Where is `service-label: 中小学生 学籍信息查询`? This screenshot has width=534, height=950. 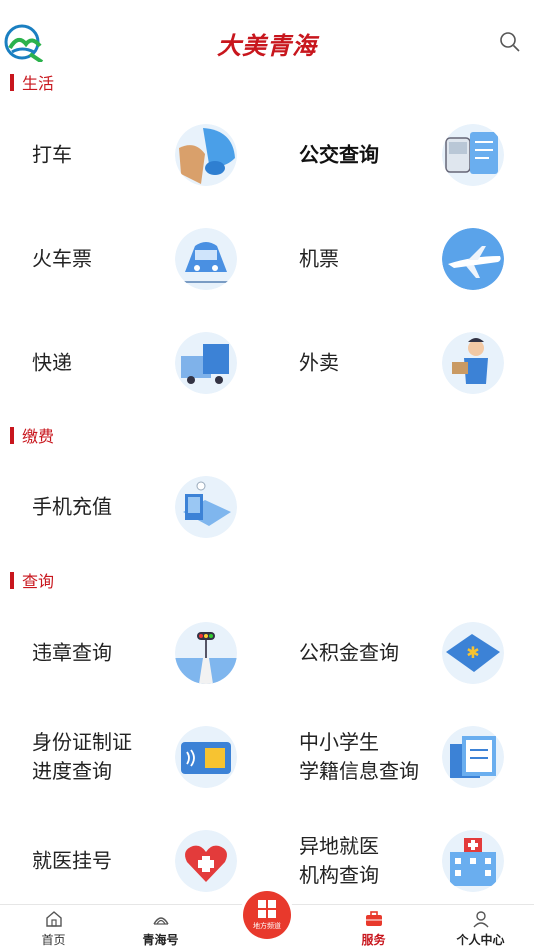 service-label: 中小学生 学籍信息查询 is located at coordinates (359, 756).